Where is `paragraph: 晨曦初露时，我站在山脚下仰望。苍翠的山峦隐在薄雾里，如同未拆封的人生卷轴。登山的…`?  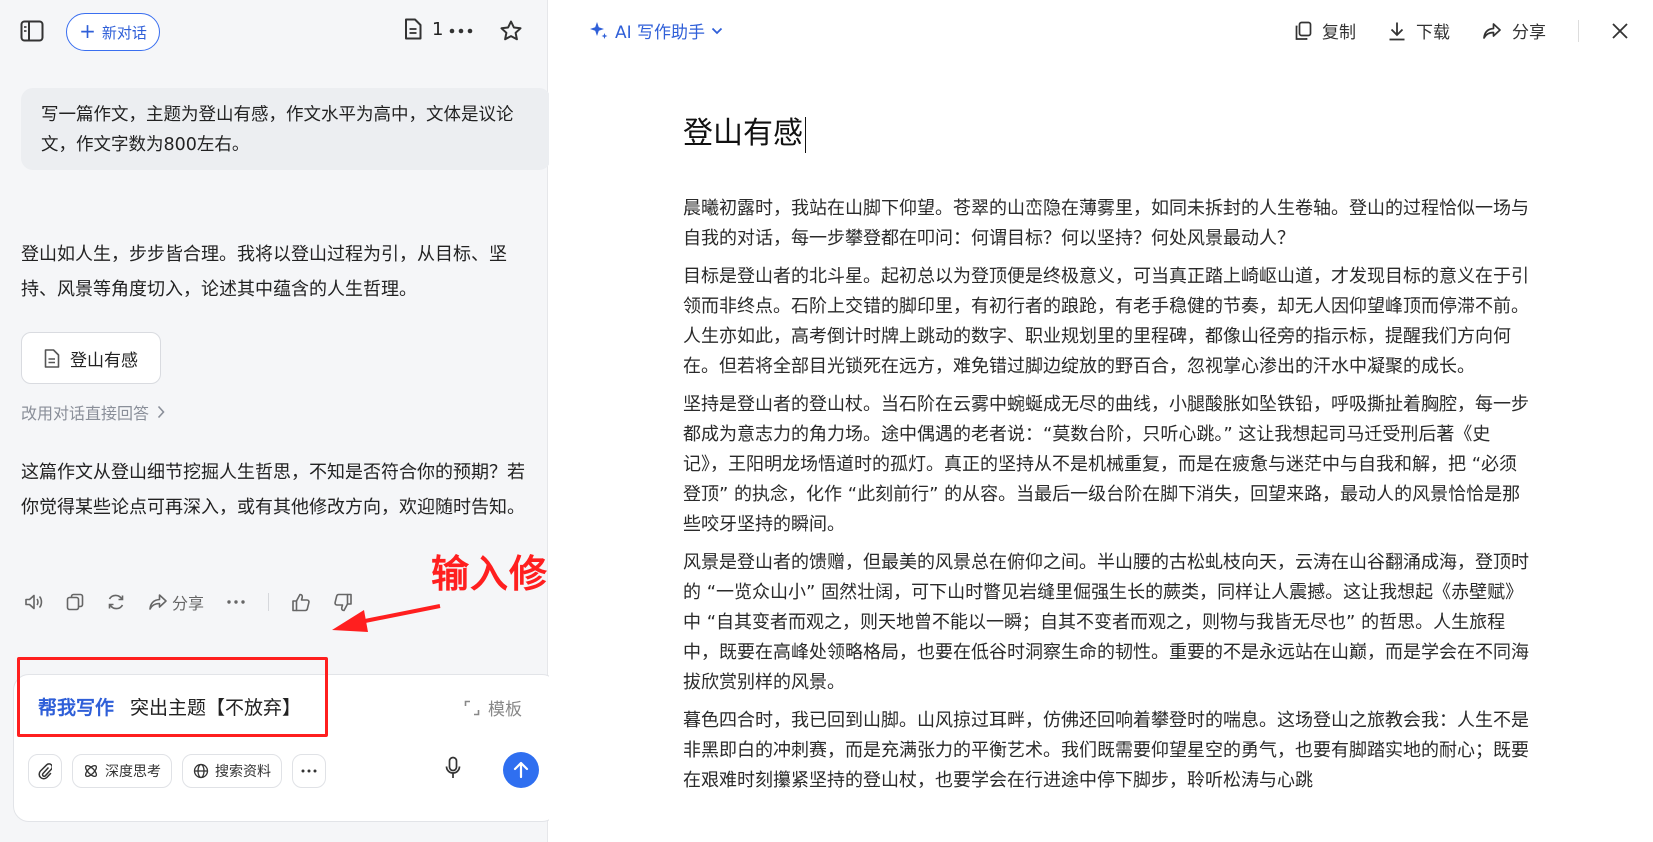 paragraph: 晨曦初露时，我站在山脚下仰望。苍翠的山峦隐在薄雾里，如同未拆封的人生卷轴。登山的… is located at coordinates (1106, 223).